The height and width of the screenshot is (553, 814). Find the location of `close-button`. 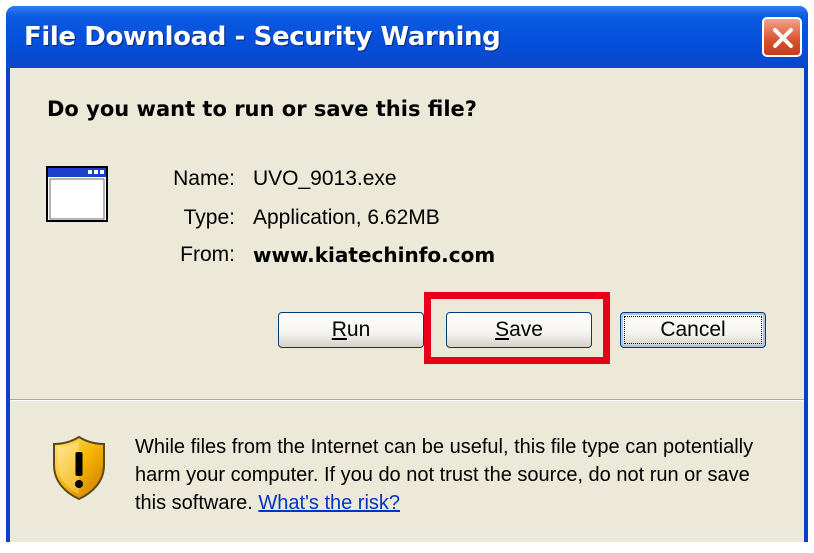

close-button is located at coordinates (782, 37).